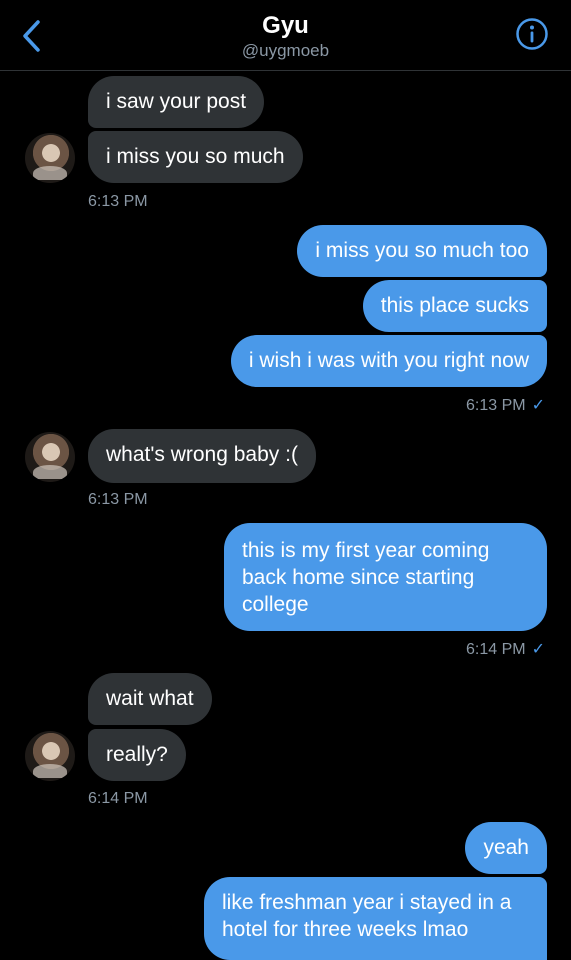 This screenshot has height=960, width=571. I want to click on contact-handle: @uygmoeb, so click(285, 50).